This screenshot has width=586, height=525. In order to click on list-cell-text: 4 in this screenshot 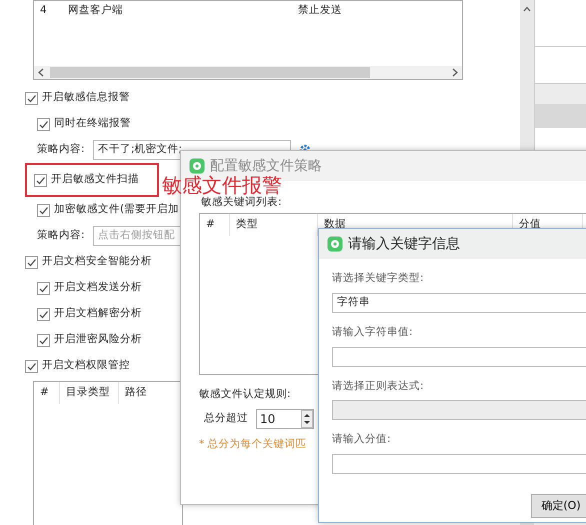, I will do `click(44, 10)`.